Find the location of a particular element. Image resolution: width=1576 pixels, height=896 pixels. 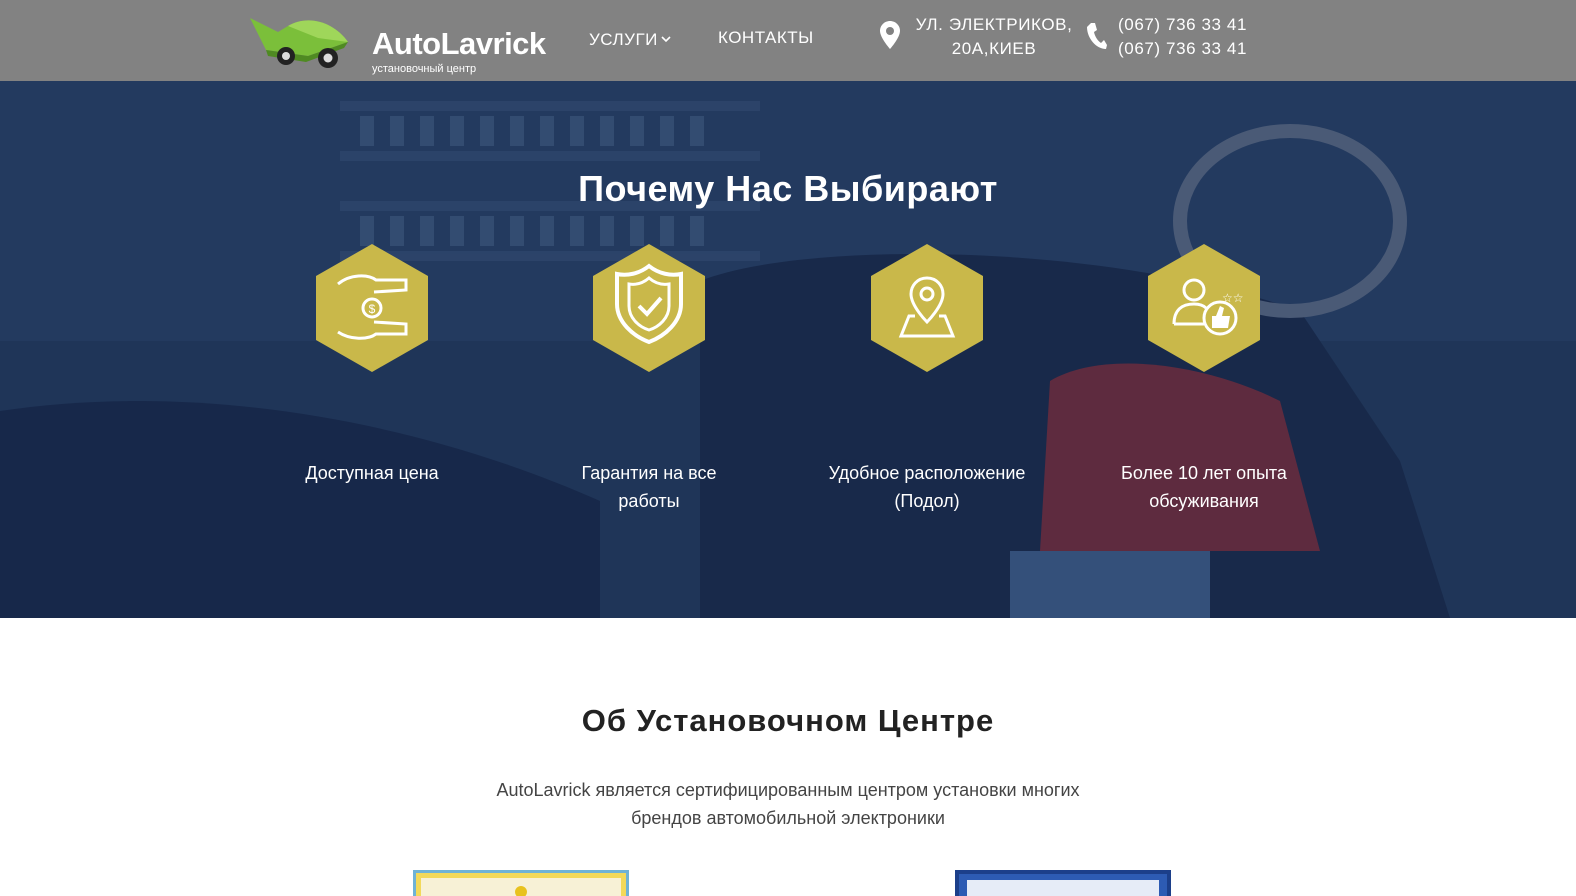

user-rating-icon: ☆☆ is located at coordinates (1204, 308).